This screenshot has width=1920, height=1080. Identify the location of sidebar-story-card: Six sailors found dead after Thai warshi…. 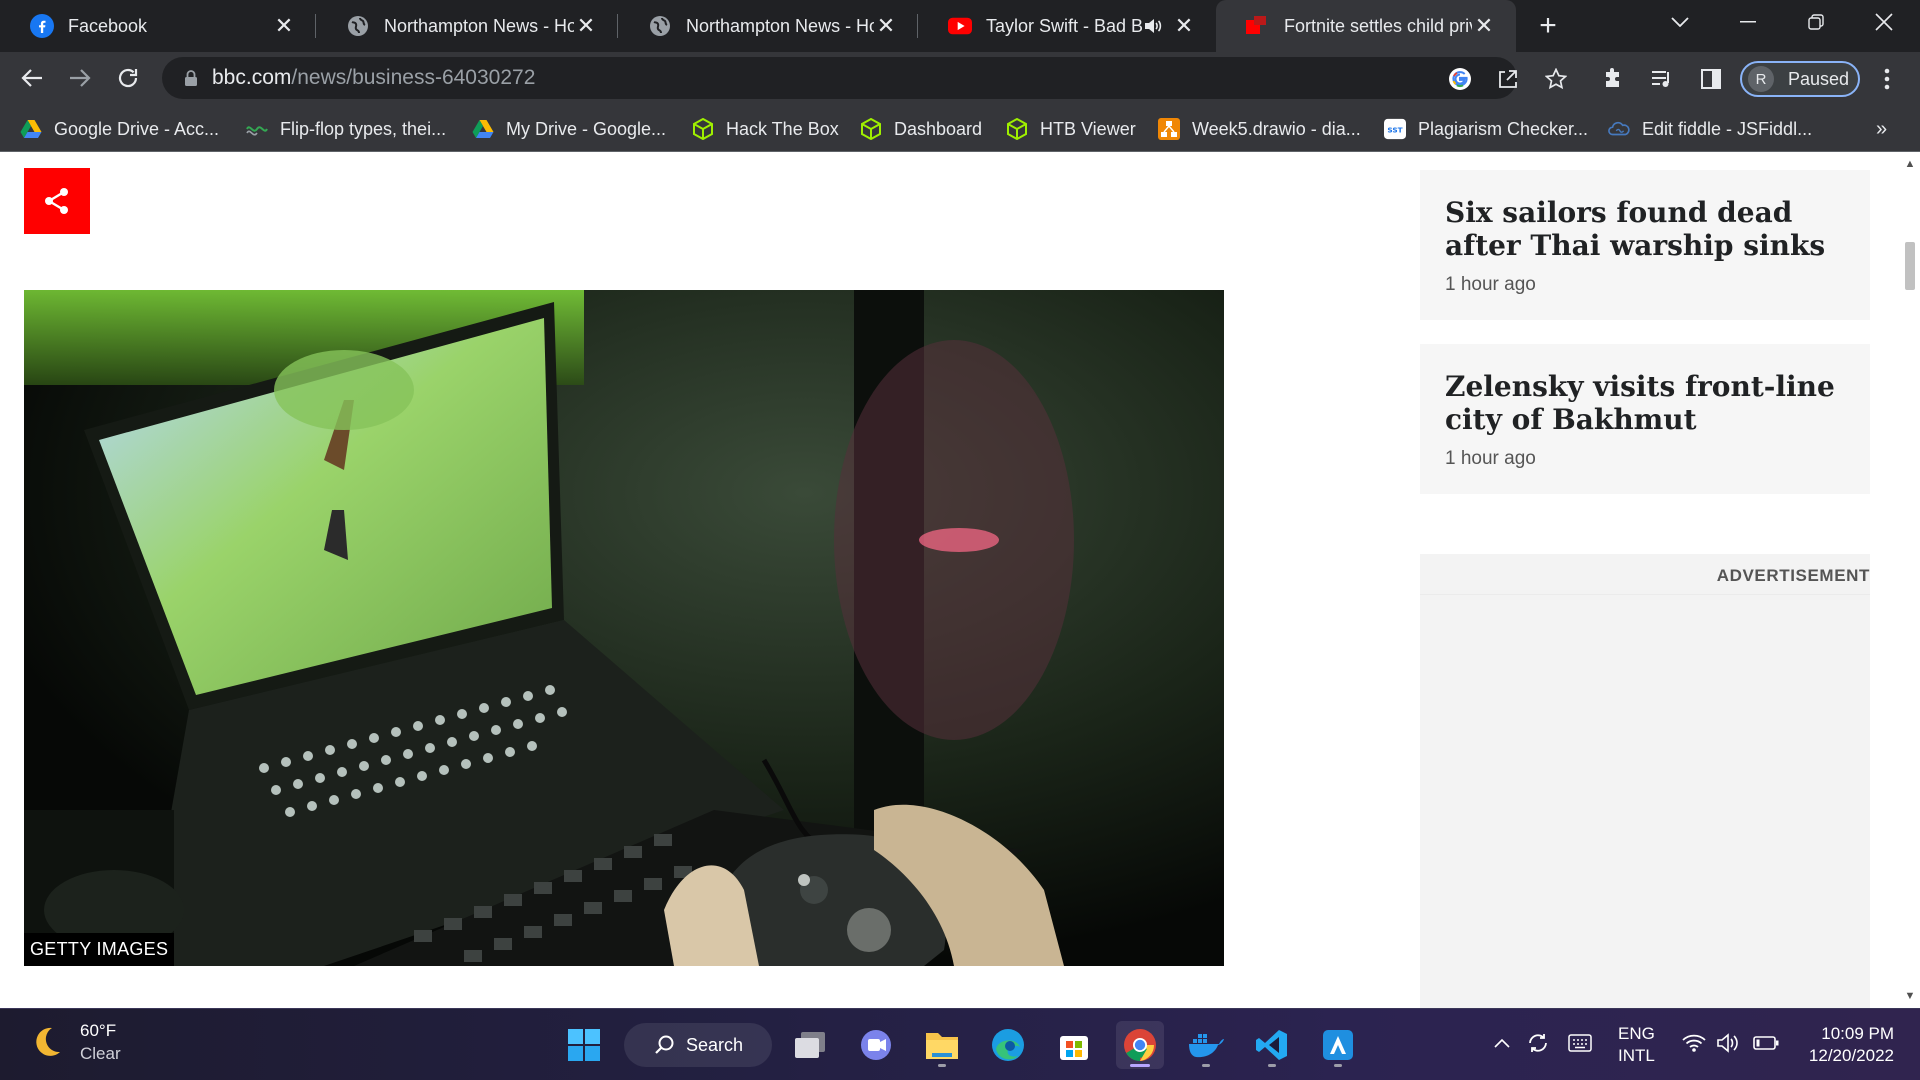
(1645, 245).